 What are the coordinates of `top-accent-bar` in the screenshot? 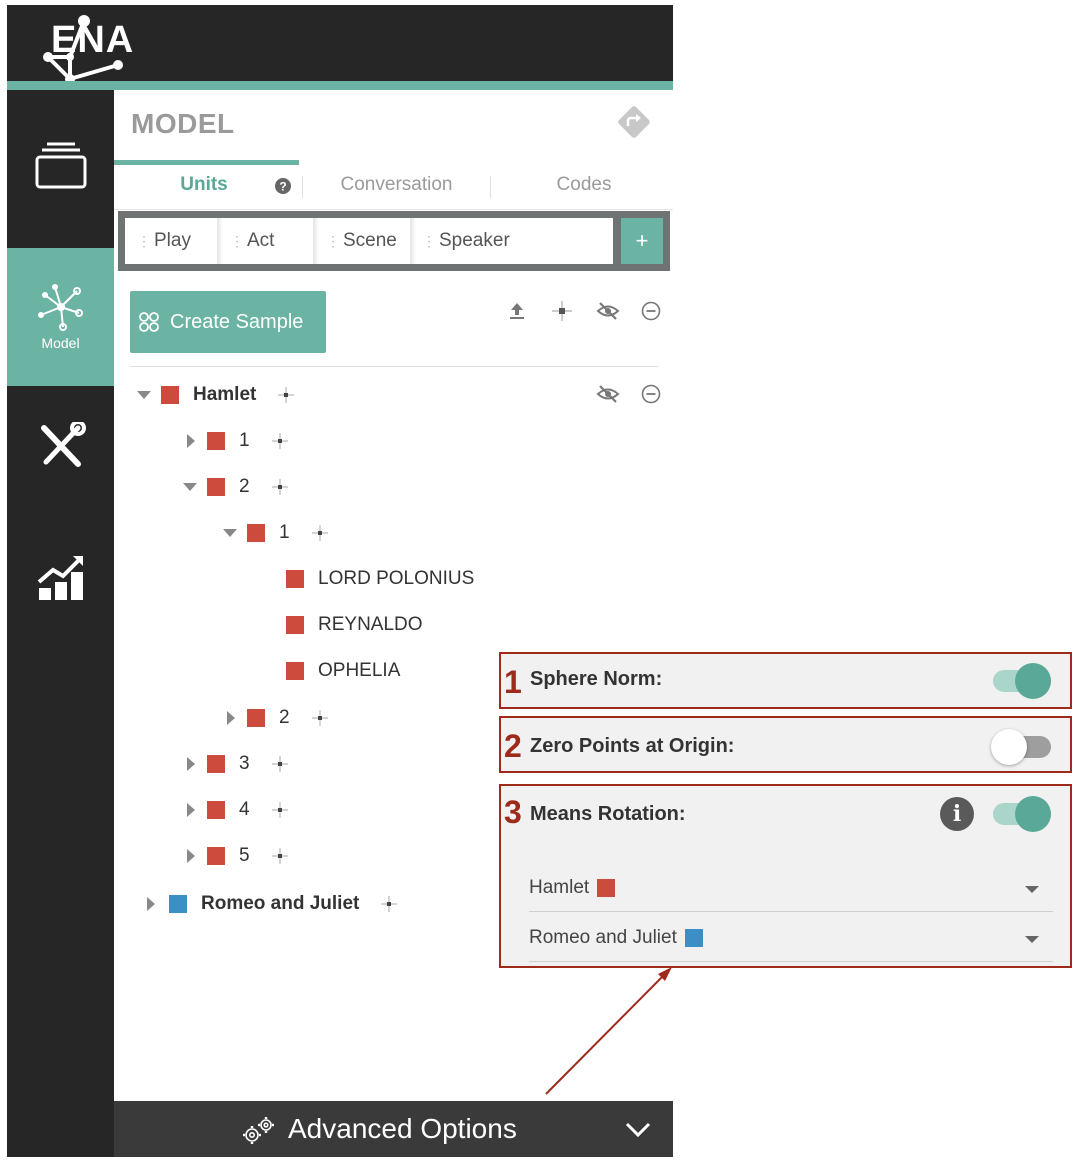 It's located at (340, 85).